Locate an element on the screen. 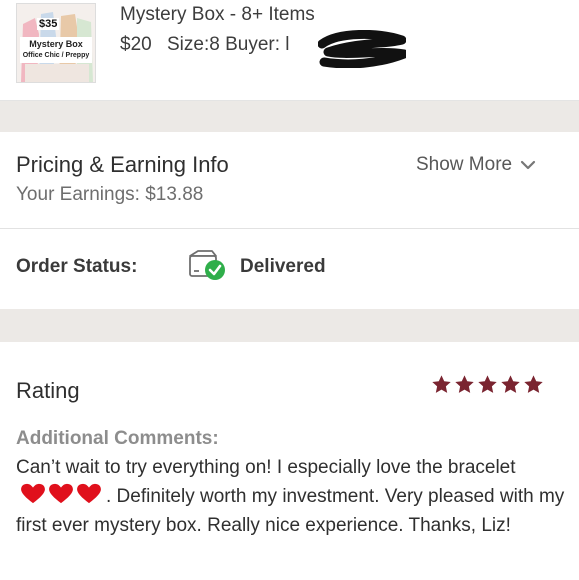 The image size is (579, 580). thumbnail-price-tag: $35 is located at coordinates (48, 24).